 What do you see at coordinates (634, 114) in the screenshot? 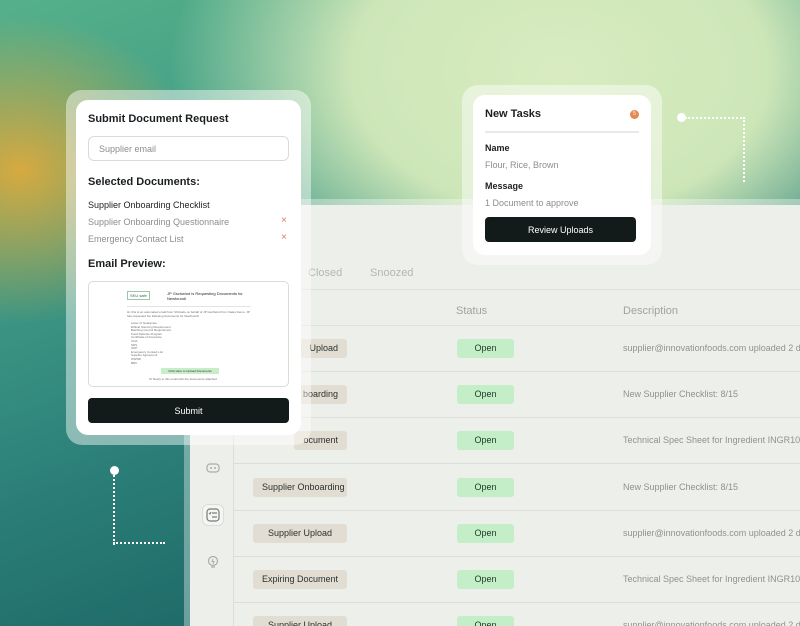
I see `task-count-badge: 5` at bounding box center [634, 114].